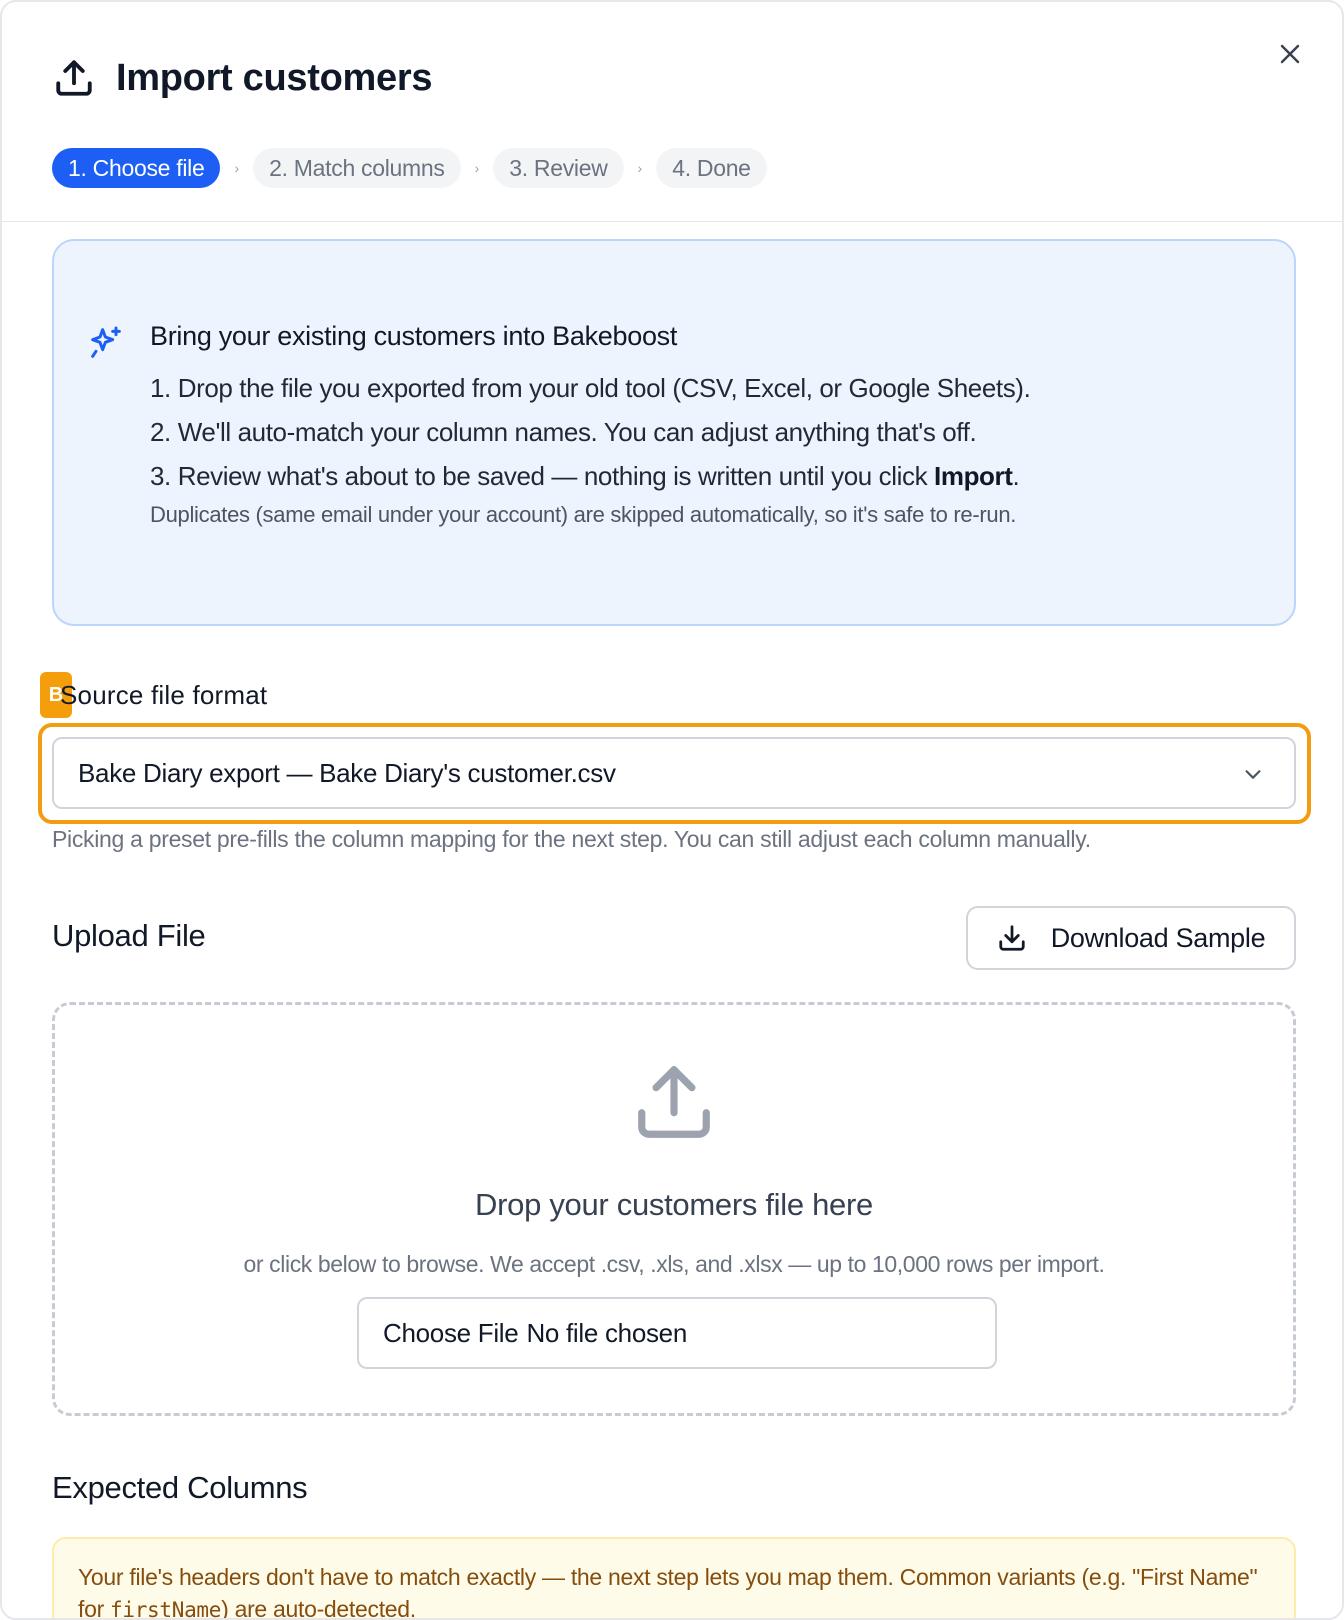 This screenshot has height=1620, width=1344. What do you see at coordinates (1016, 476) in the screenshot?
I see `info-step-3-end: .` at bounding box center [1016, 476].